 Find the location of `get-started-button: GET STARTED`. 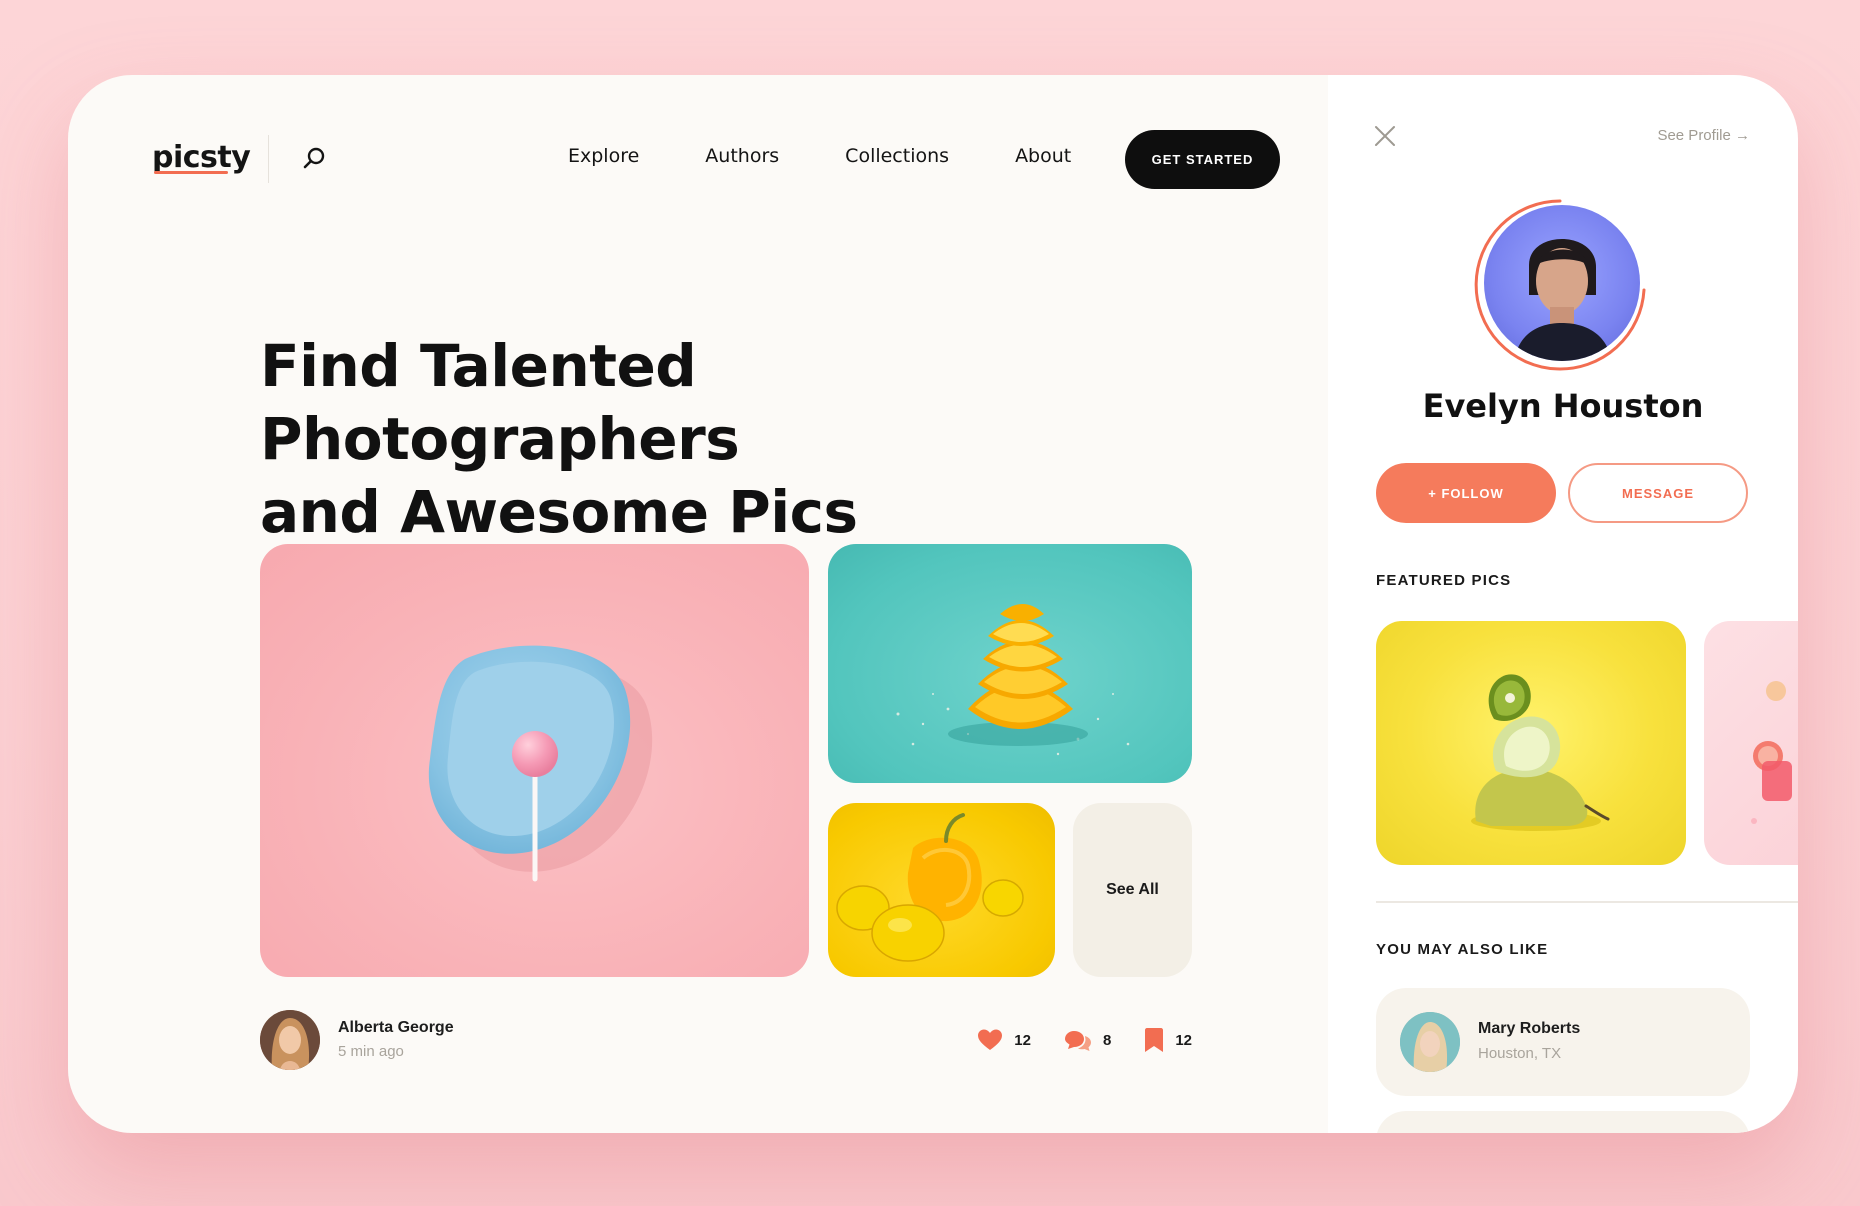

get-started-button: GET STARTED is located at coordinates (1202, 159).